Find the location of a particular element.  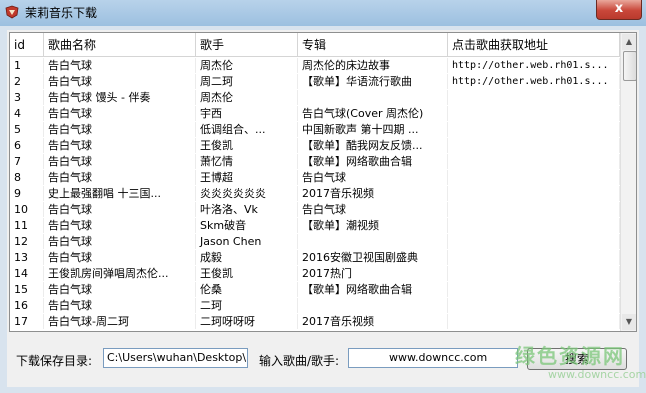

table-row: 3 告白气球 馒头 - 伴奏 周杰伦 is located at coordinates (315, 97).